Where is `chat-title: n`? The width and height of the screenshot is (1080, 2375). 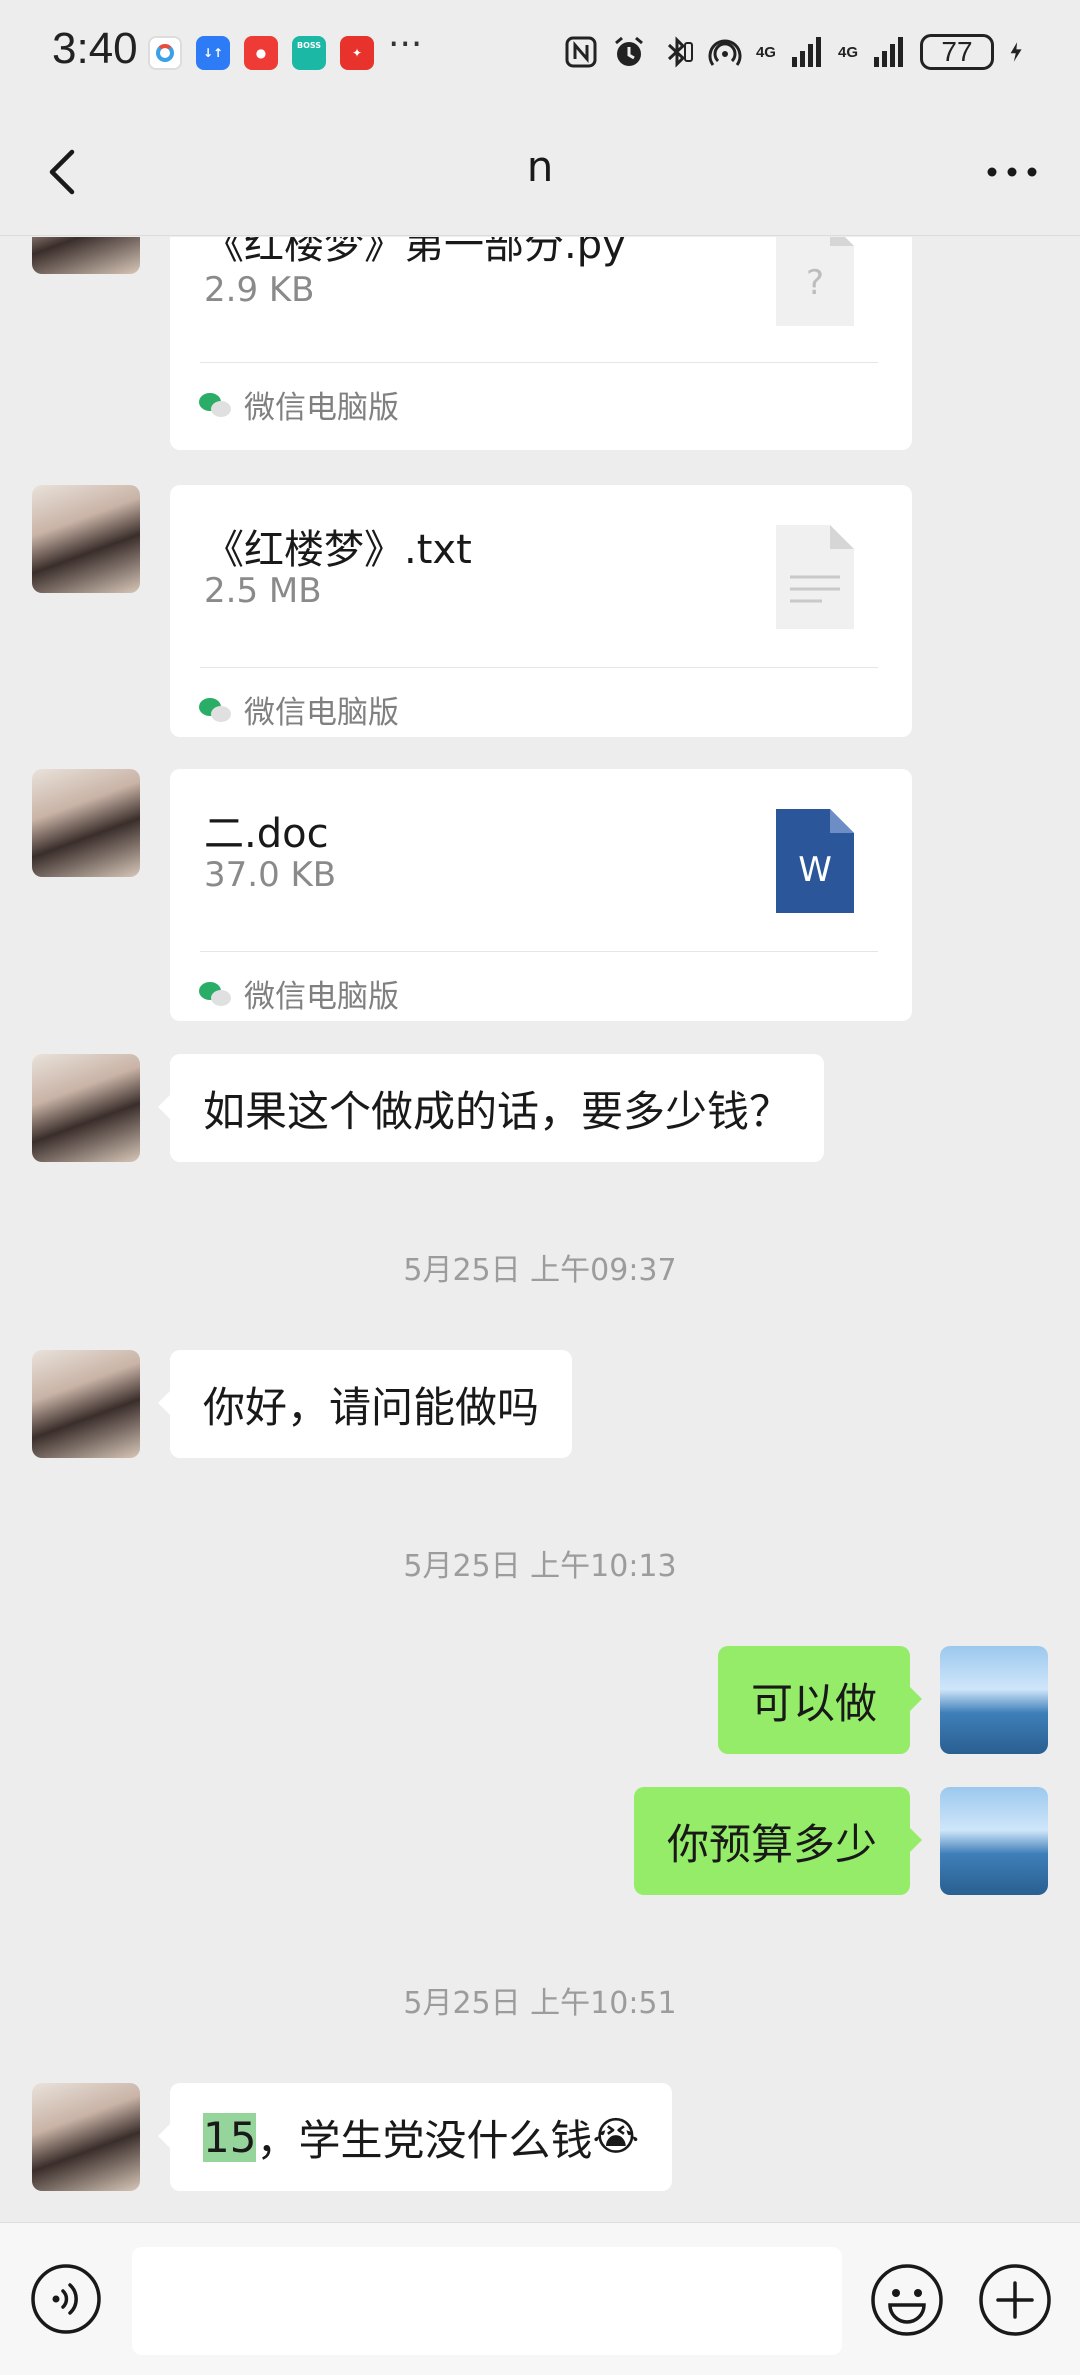 chat-title: n is located at coordinates (540, 166).